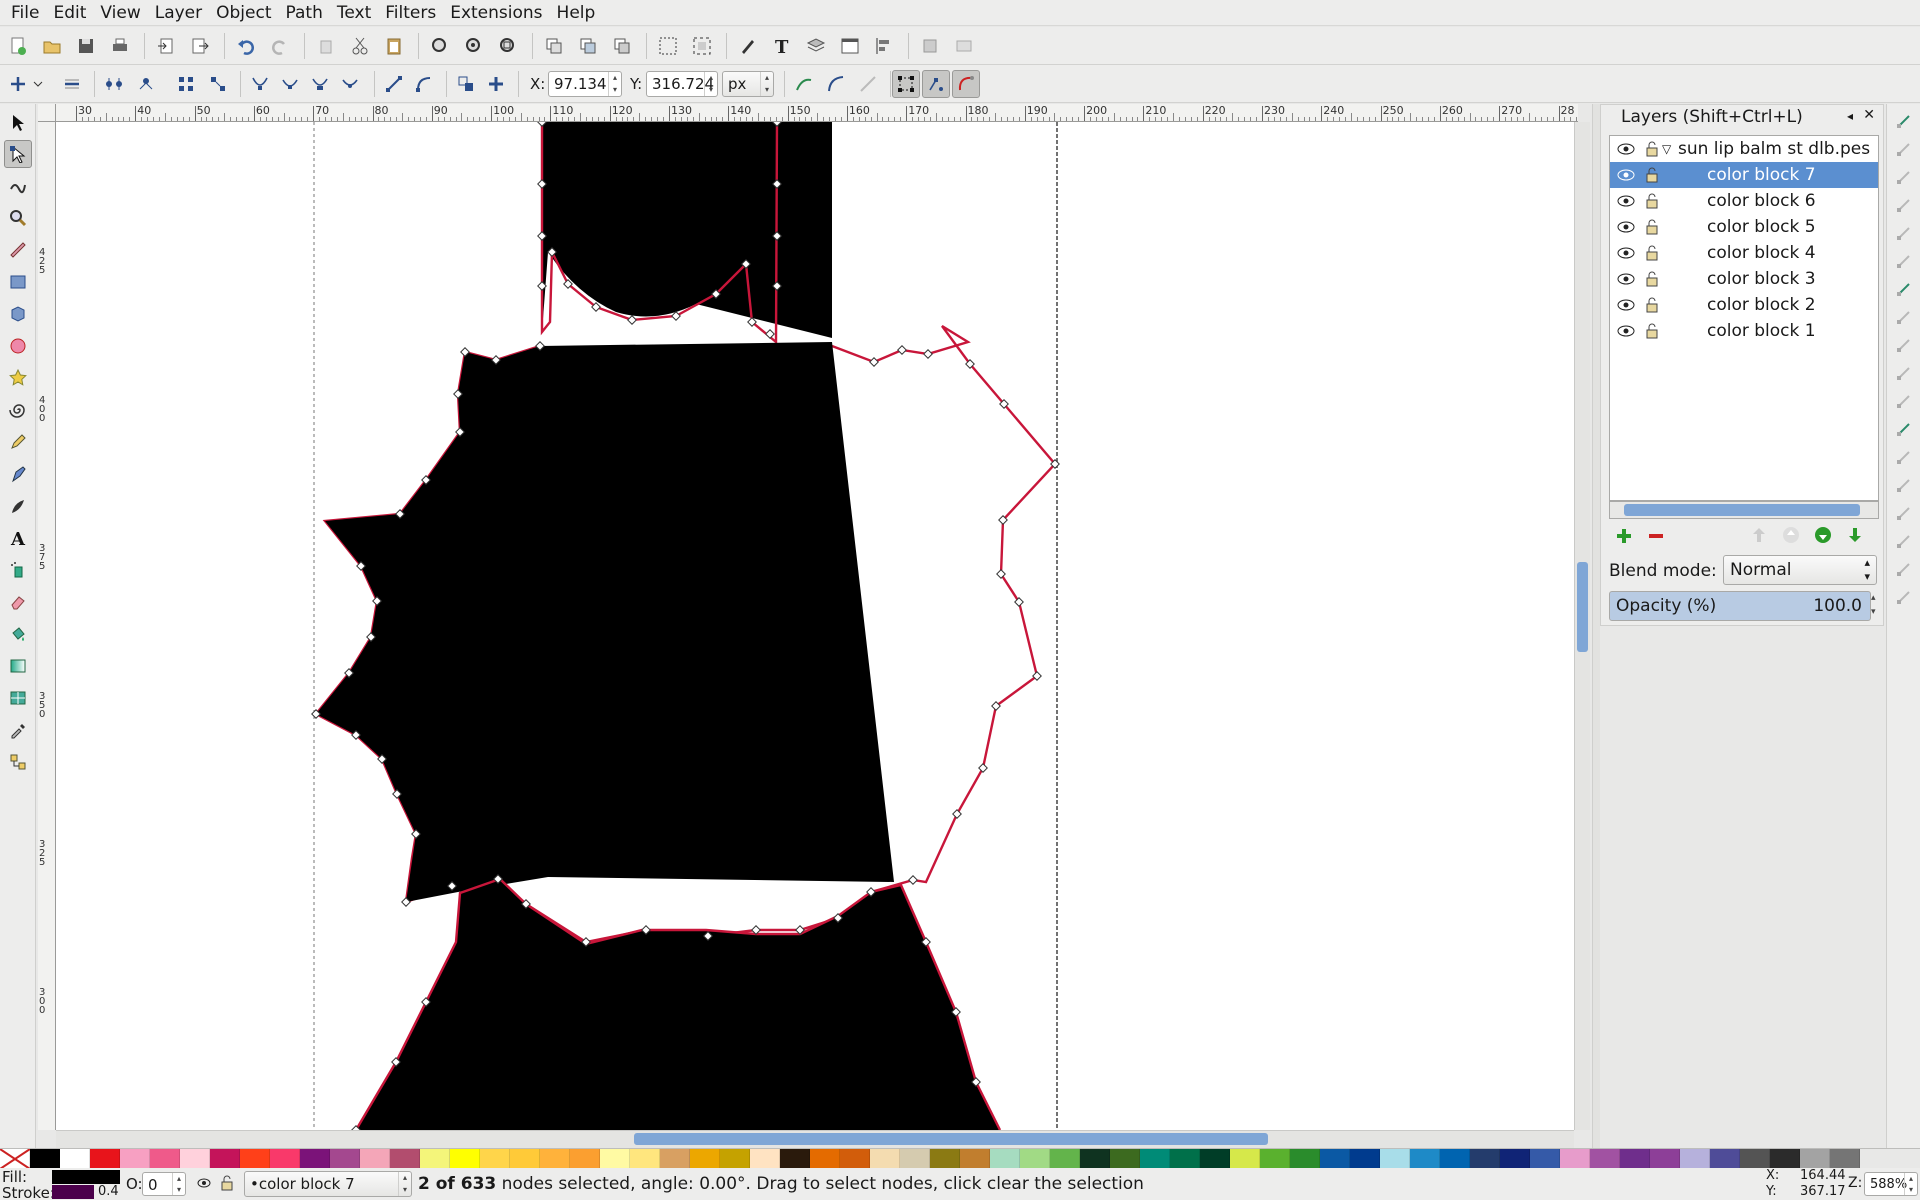 The image size is (1920, 1200). What do you see at coordinates (1740, 606) in the screenshot?
I see `opacity-slider: Opacity (%) 100.0` at bounding box center [1740, 606].